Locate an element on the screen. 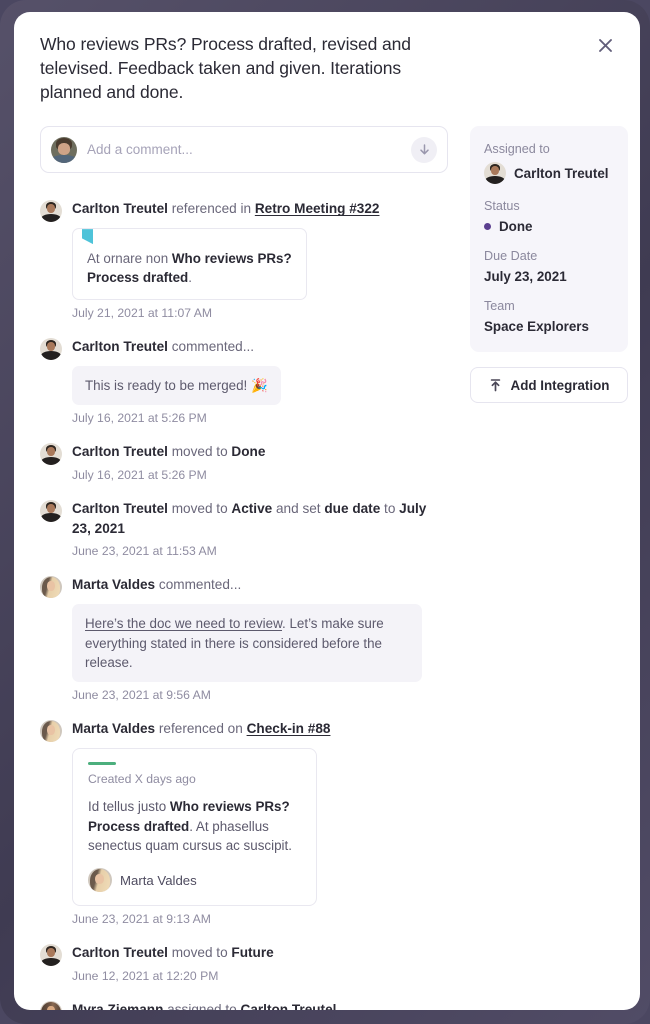 Image resolution: width=650 pixels, height=1024 pixels. status-badge: Done is located at coordinates (549, 226).